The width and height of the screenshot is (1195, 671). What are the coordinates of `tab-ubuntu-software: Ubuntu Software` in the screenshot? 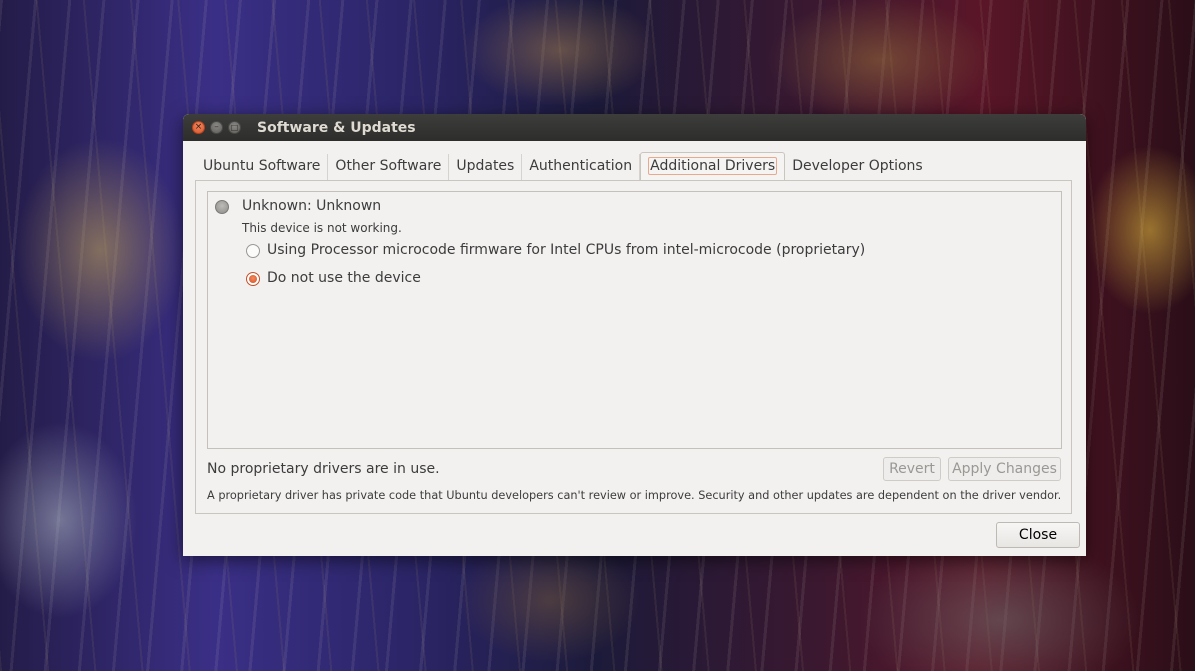 It's located at (262, 167).